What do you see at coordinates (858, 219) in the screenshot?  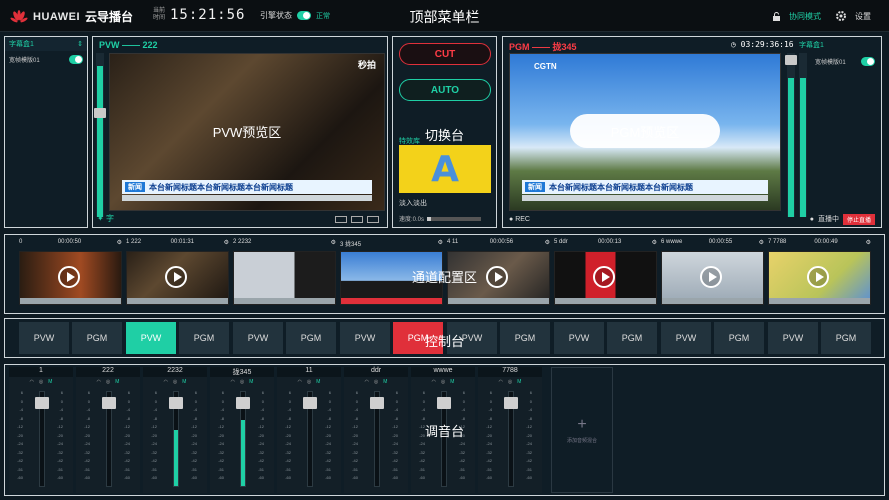 I see `stop-live-button: 停止直播` at bounding box center [858, 219].